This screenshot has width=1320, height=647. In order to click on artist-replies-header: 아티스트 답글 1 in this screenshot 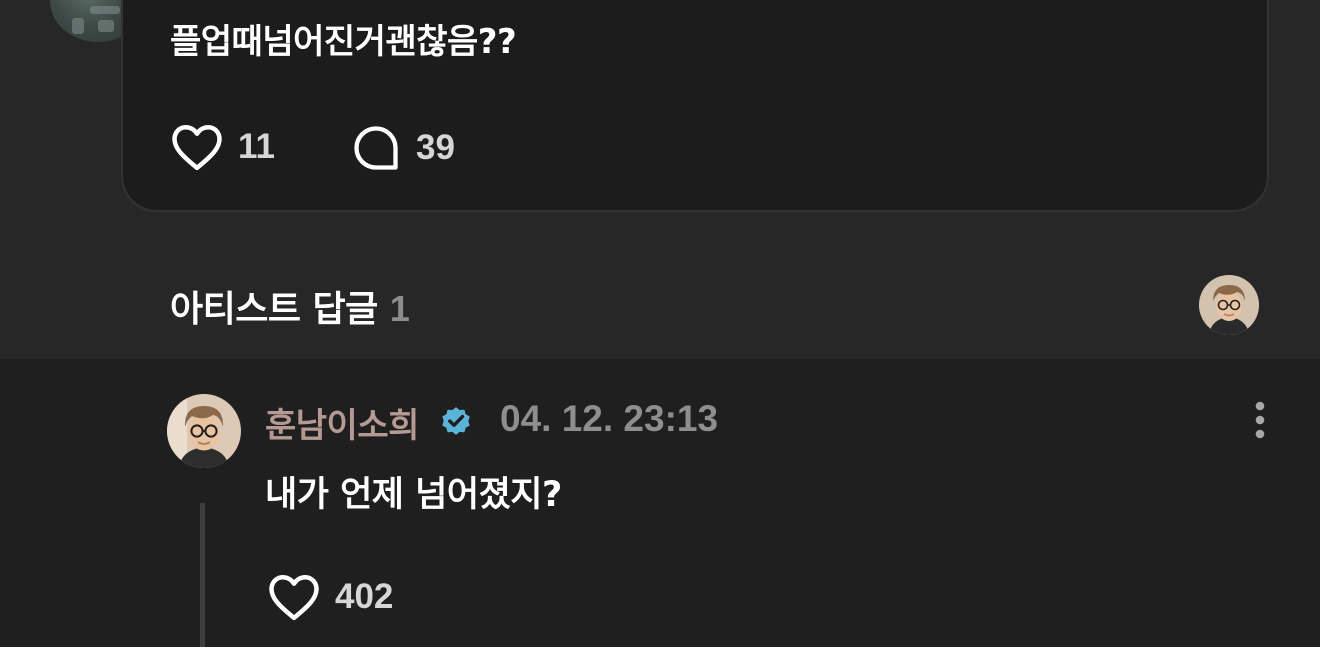, I will do `click(290, 306)`.